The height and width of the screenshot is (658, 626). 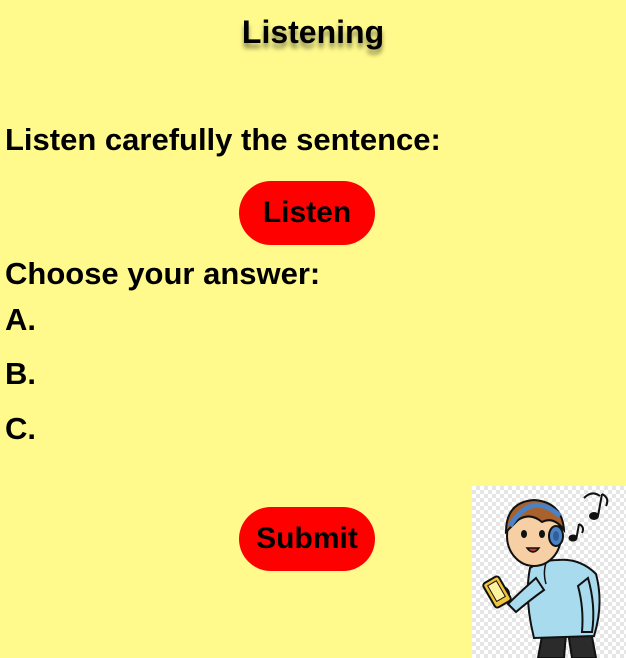 I want to click on listen-button: Listen, so click(x=307, y=213).